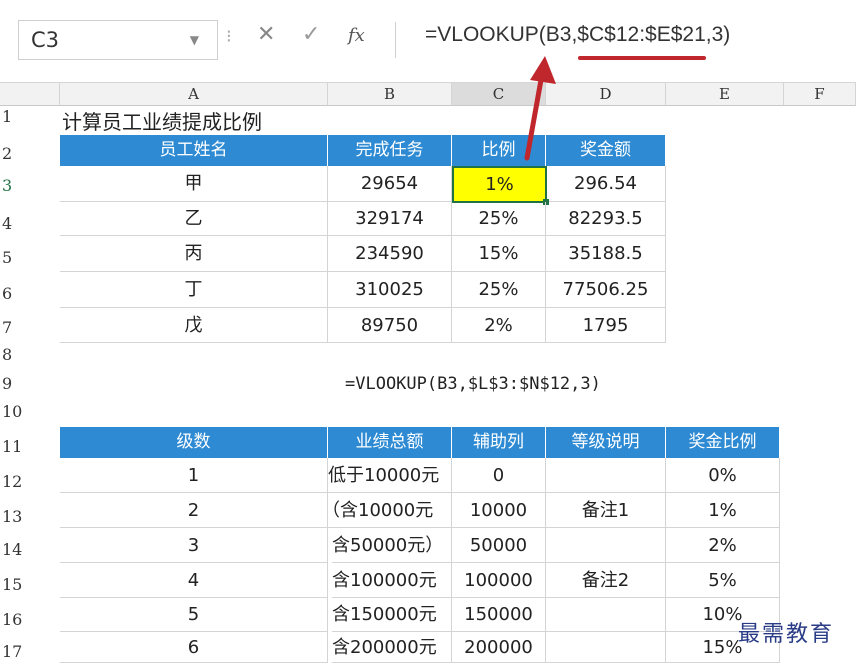 The width and height of the screenshot is (856, 663). Describe the element at coordinates (786, 634) in the screenshot. I see `watermark: 最需教育` at that location.